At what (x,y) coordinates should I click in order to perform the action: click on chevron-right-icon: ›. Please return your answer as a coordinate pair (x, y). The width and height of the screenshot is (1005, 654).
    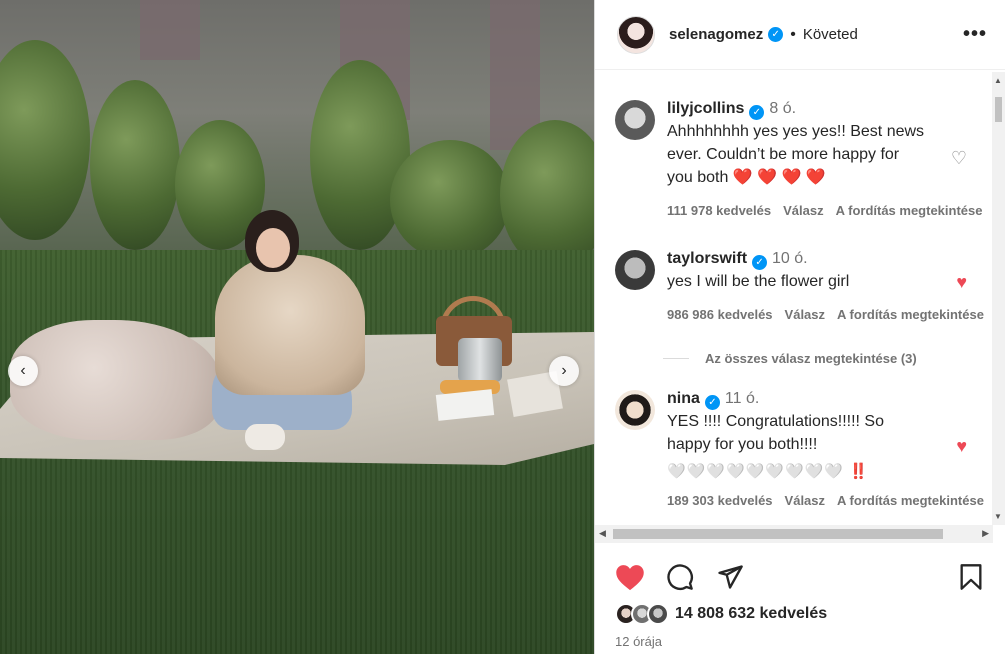
    Looking at the image, I should click on (564, 371).